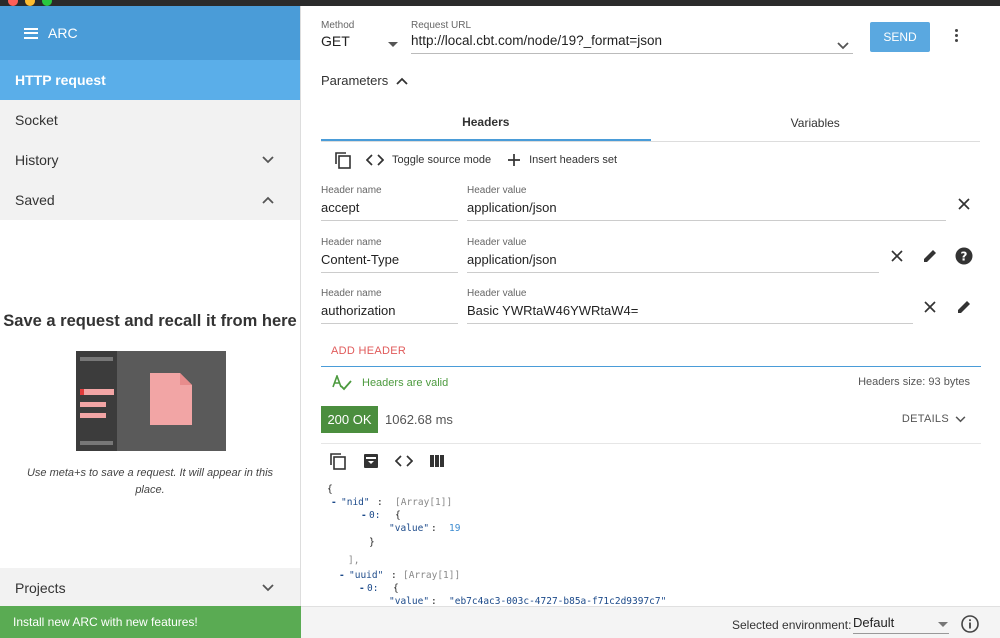  I want to click on app-title: ARC, so click(63, 33).